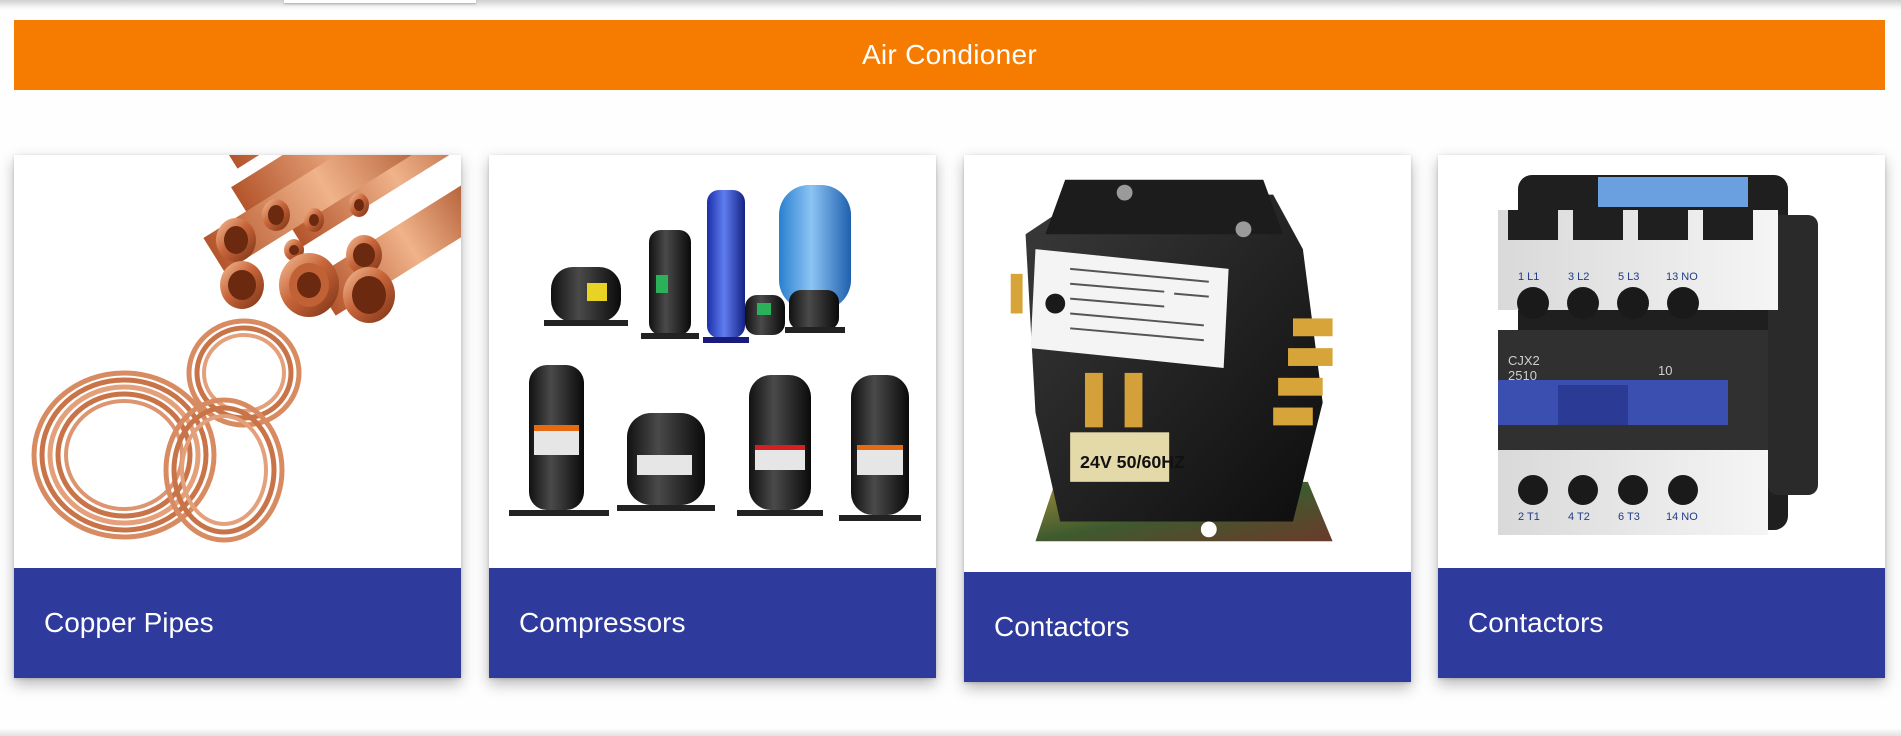  Describe the element at coordinates (1132, 462) in the screenshot. I see `svg-text: 24V 50/60HZ` at that location.